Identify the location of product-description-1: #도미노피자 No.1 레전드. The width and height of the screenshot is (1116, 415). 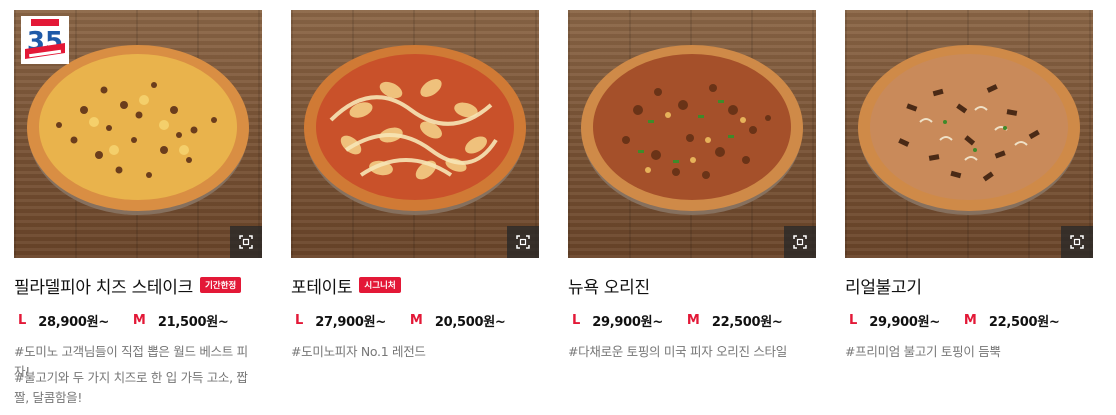
(358, 351).